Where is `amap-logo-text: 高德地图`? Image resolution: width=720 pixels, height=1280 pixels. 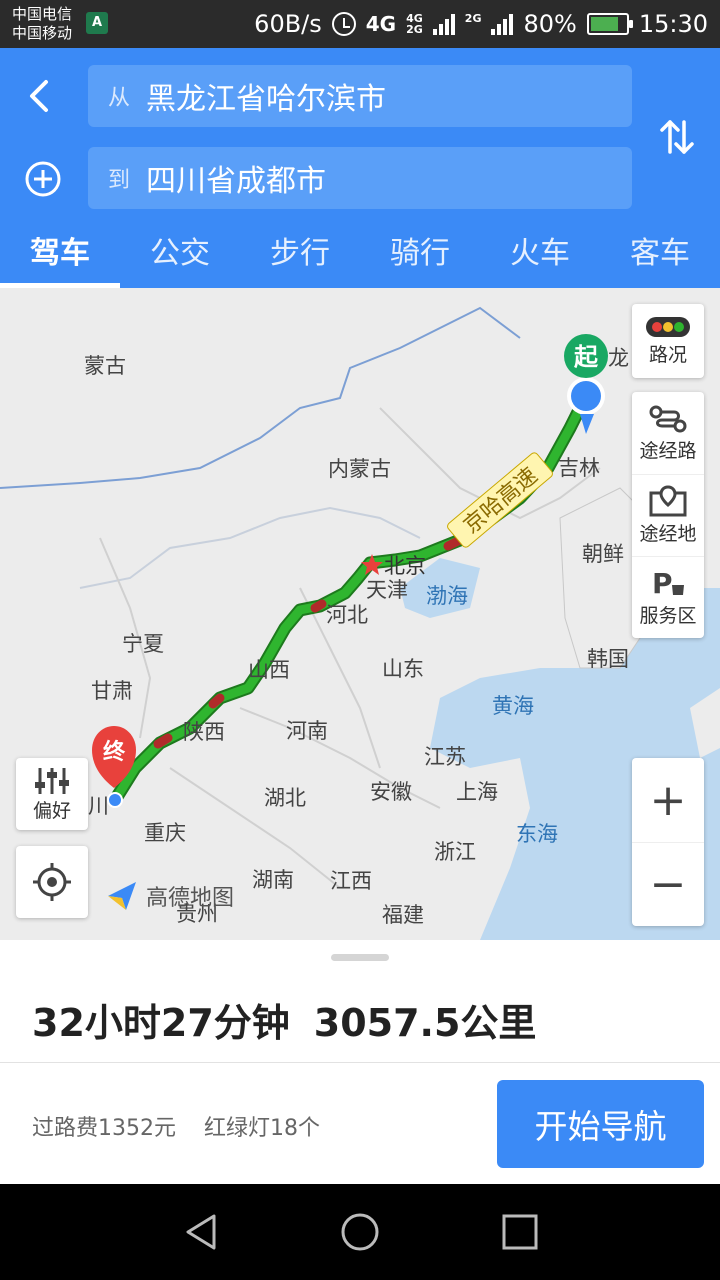
amap-logo-text: 高德地图 is located at coordinates (190, 898).